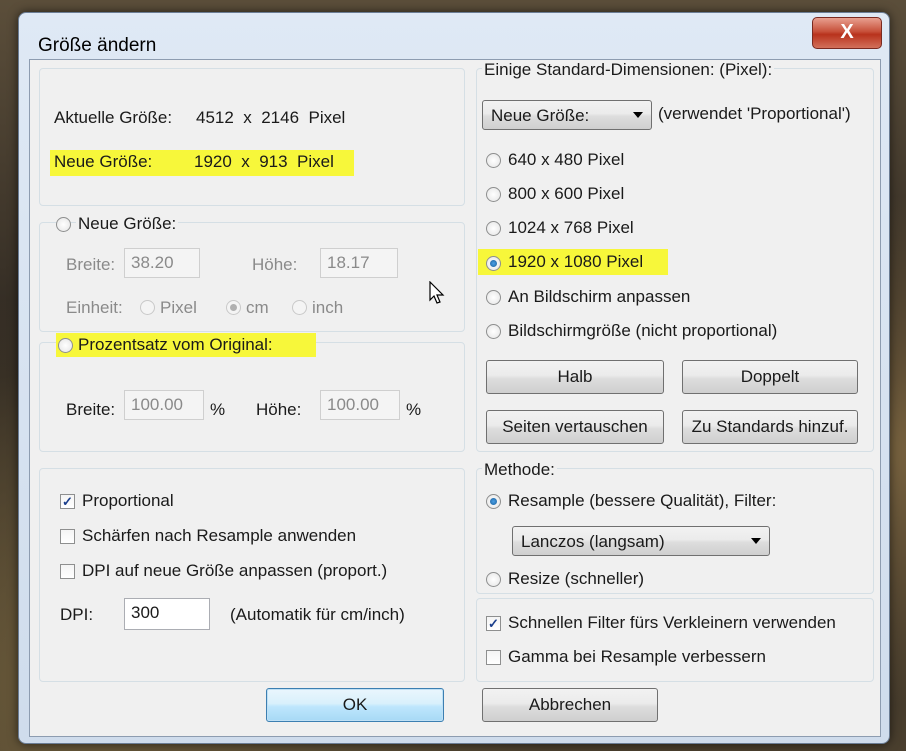 This screenshot has width=906, height=751. I want to click on fast-filter-checkbox: ✓, so click(493, 623).